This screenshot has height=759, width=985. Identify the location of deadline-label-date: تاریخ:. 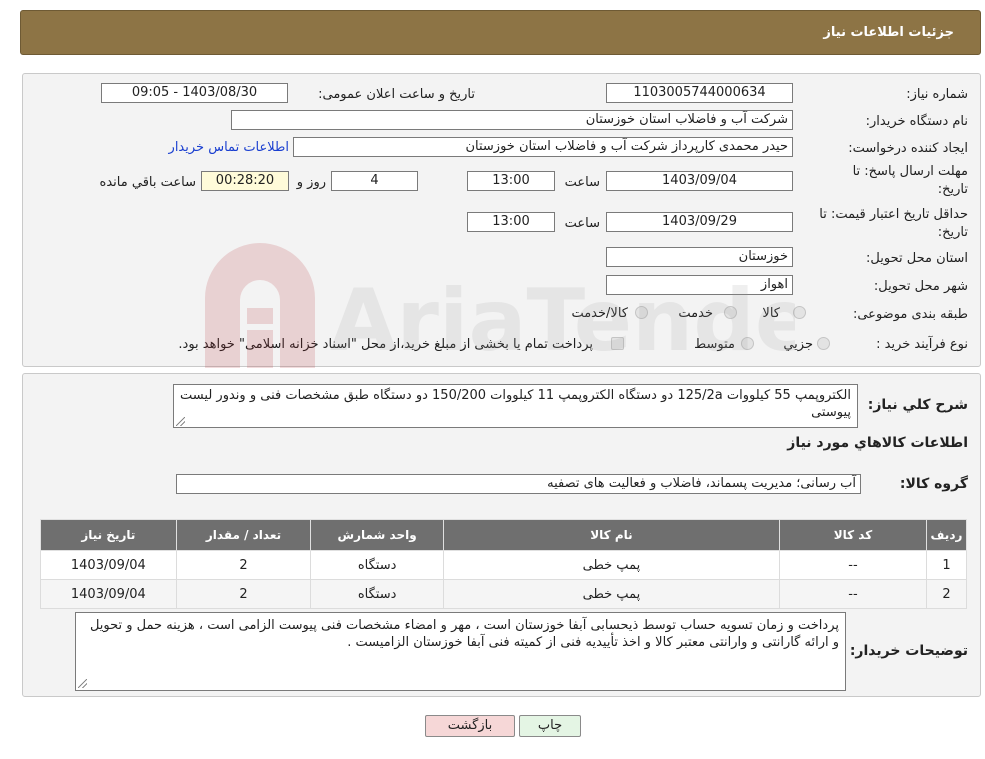
(952, 189).